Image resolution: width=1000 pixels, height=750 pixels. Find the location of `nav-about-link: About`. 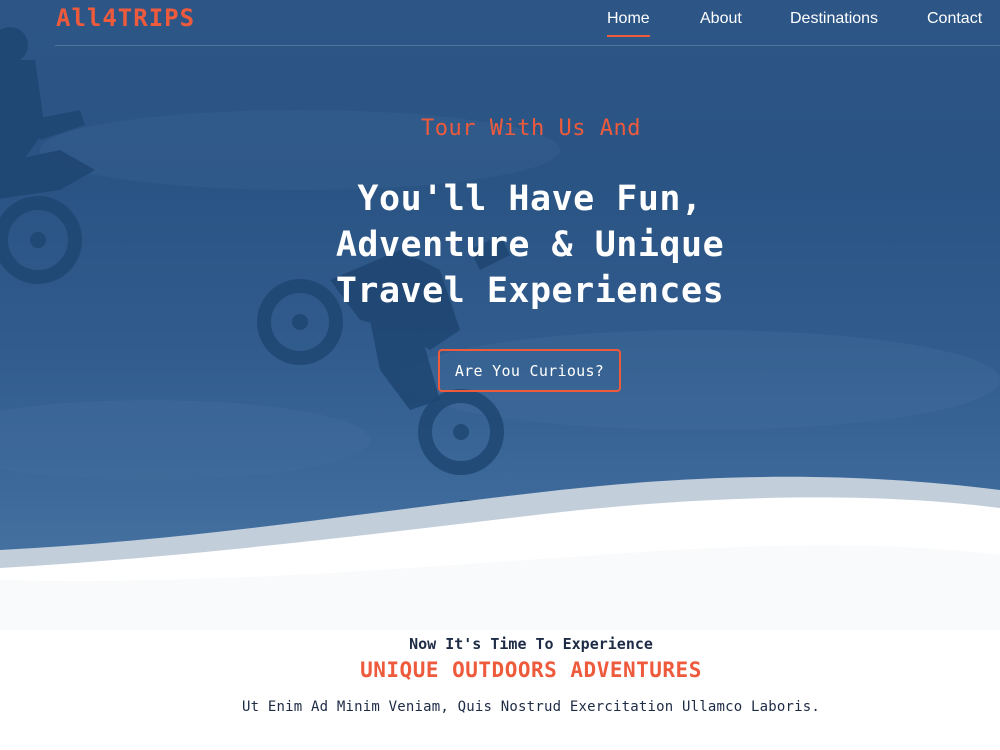

nav-about-link: About is located at coordinates (721, 19).